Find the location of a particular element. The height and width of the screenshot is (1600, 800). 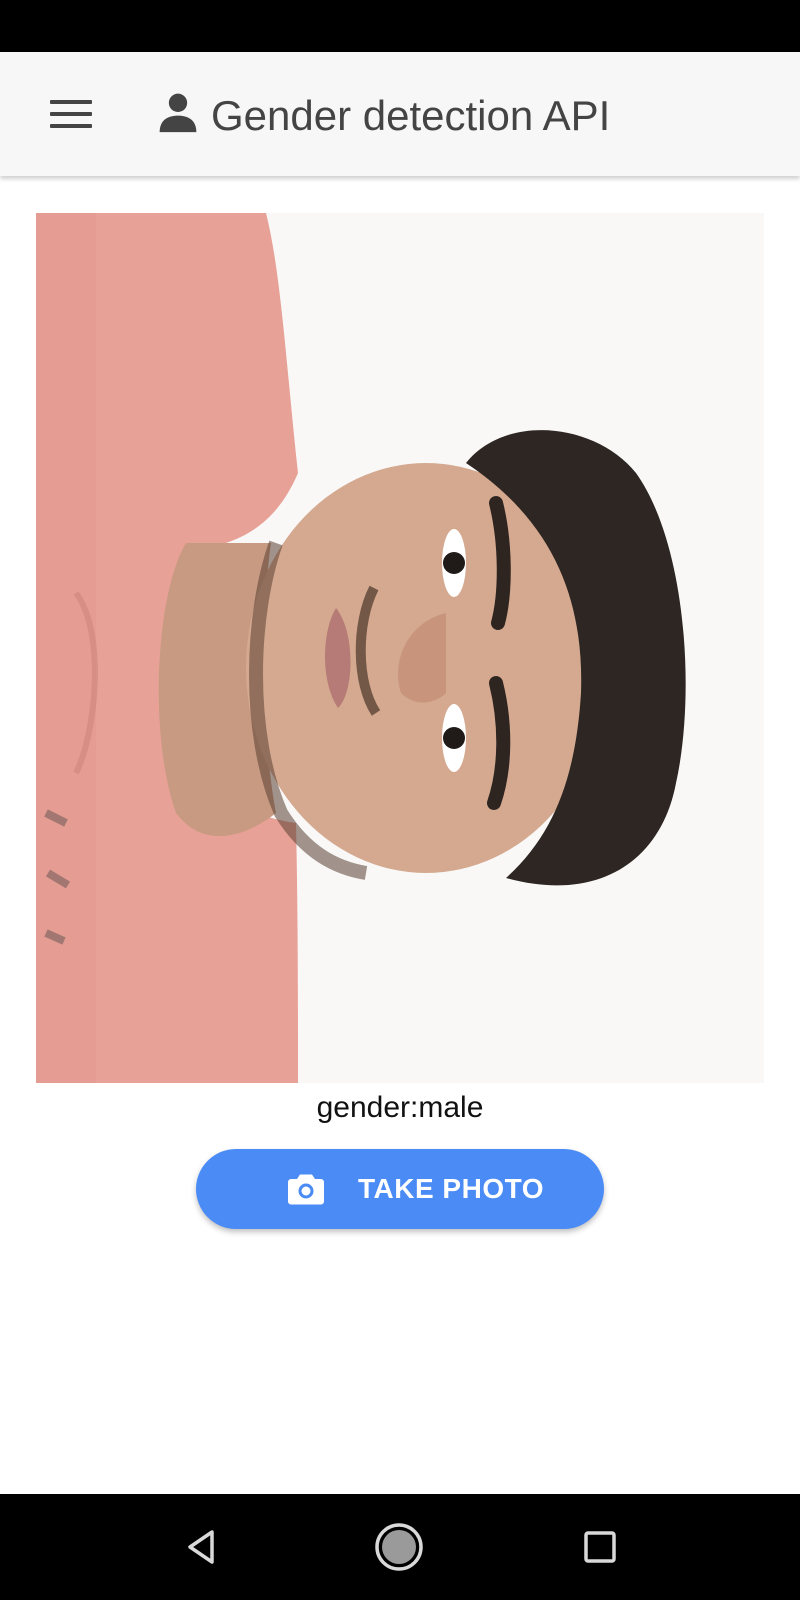

recents-square-icon is located at coordinates (600, 1547).